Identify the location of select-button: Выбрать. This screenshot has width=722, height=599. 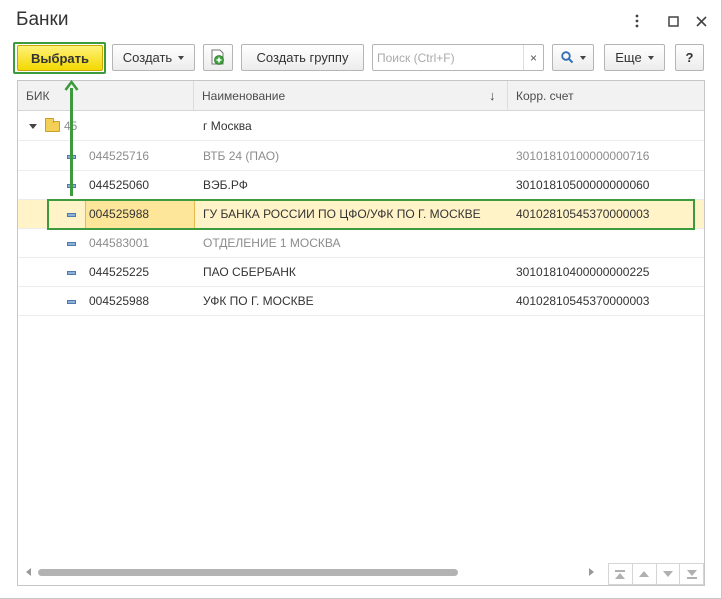
(60, 58).